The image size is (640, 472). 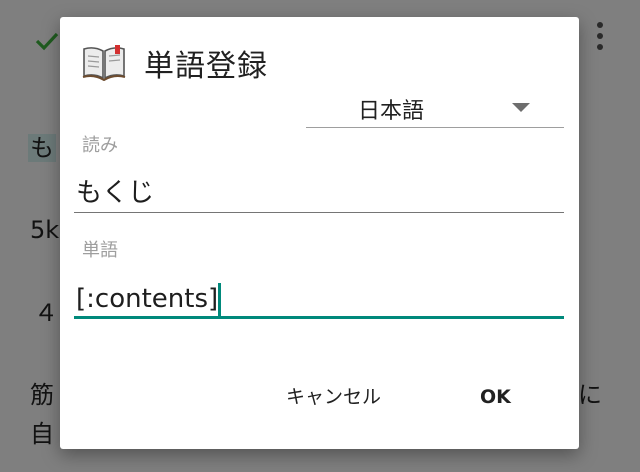 I want to click on background-text-line: ４, so click(x=46, y=313).